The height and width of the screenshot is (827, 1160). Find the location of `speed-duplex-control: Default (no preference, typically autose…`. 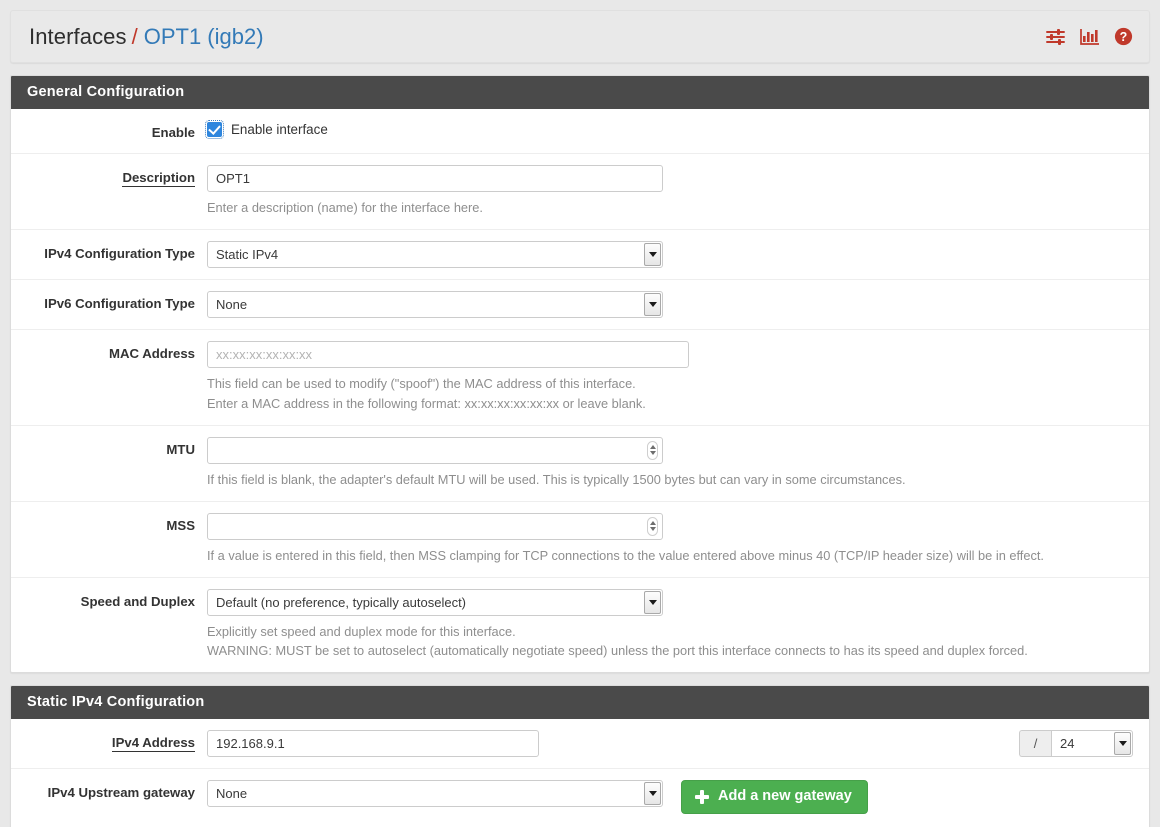

speed-duplex-control: Default (no preference, typically autose… is located at coordinates (678, 625).